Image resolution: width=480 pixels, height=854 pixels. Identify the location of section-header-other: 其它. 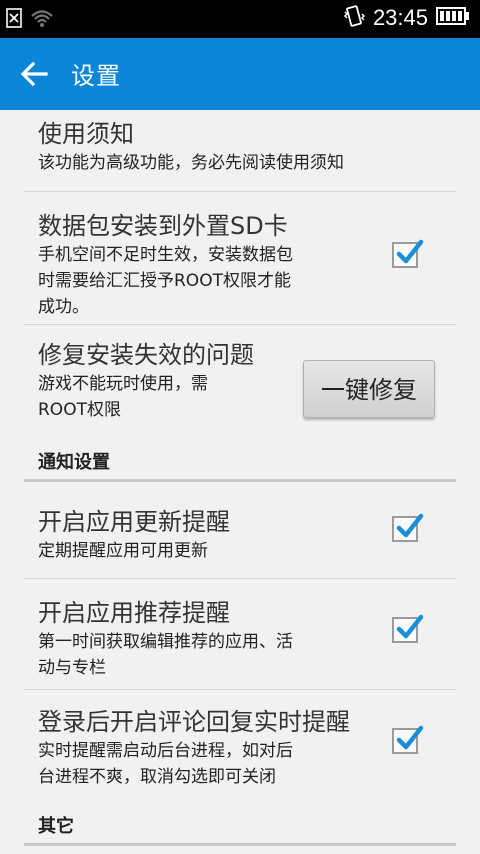
(56, 826).